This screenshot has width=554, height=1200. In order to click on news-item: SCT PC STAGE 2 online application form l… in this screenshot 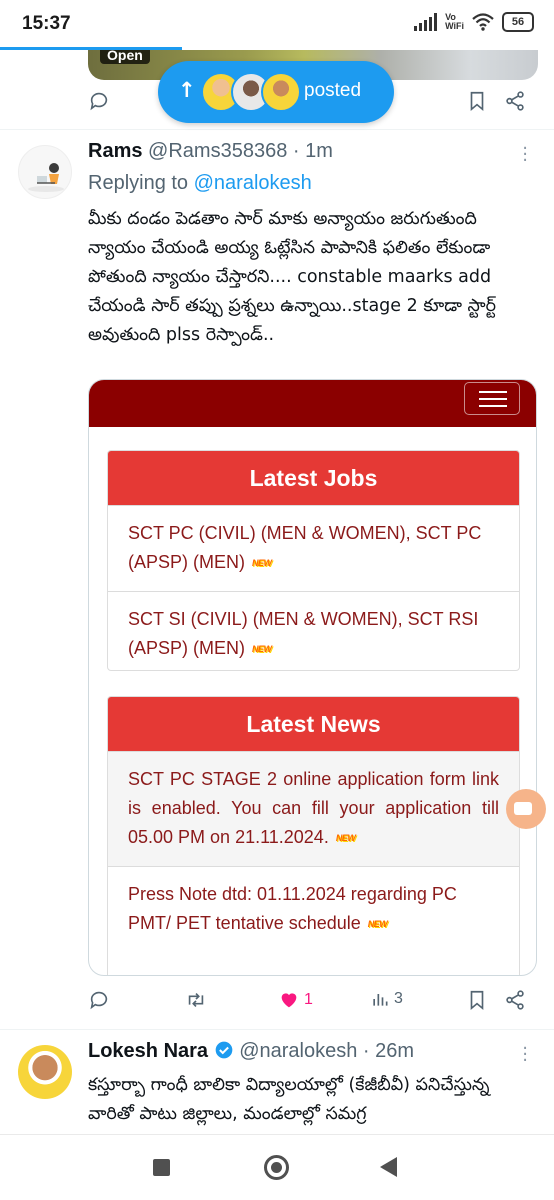, I will do `click(313, 808)`.